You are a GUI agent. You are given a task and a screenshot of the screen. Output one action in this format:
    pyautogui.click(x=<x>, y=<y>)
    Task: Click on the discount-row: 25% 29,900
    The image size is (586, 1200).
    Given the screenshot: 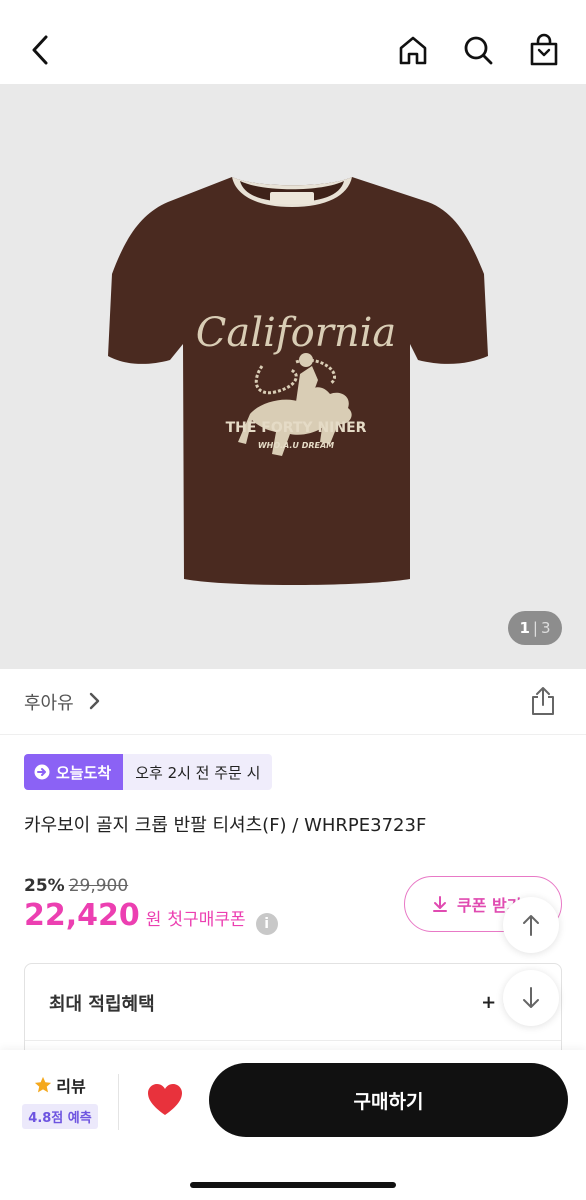 What is the action you would take?
    pyautogui.click(x=76, y=886)
    